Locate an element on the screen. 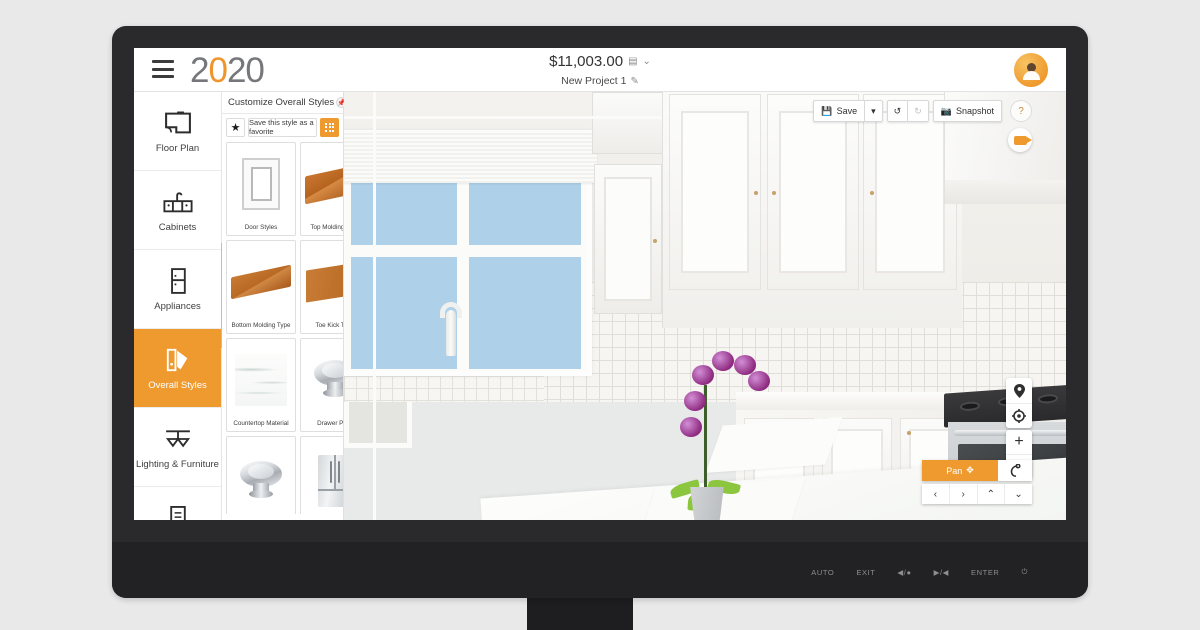 Image resolution: width=1200 pixels, height=630 pixels. monitor-osd-buttons: AUTO EXIT ◀/● ▶/◀ ENTER ⏻ is located at coordinates (919, 572).